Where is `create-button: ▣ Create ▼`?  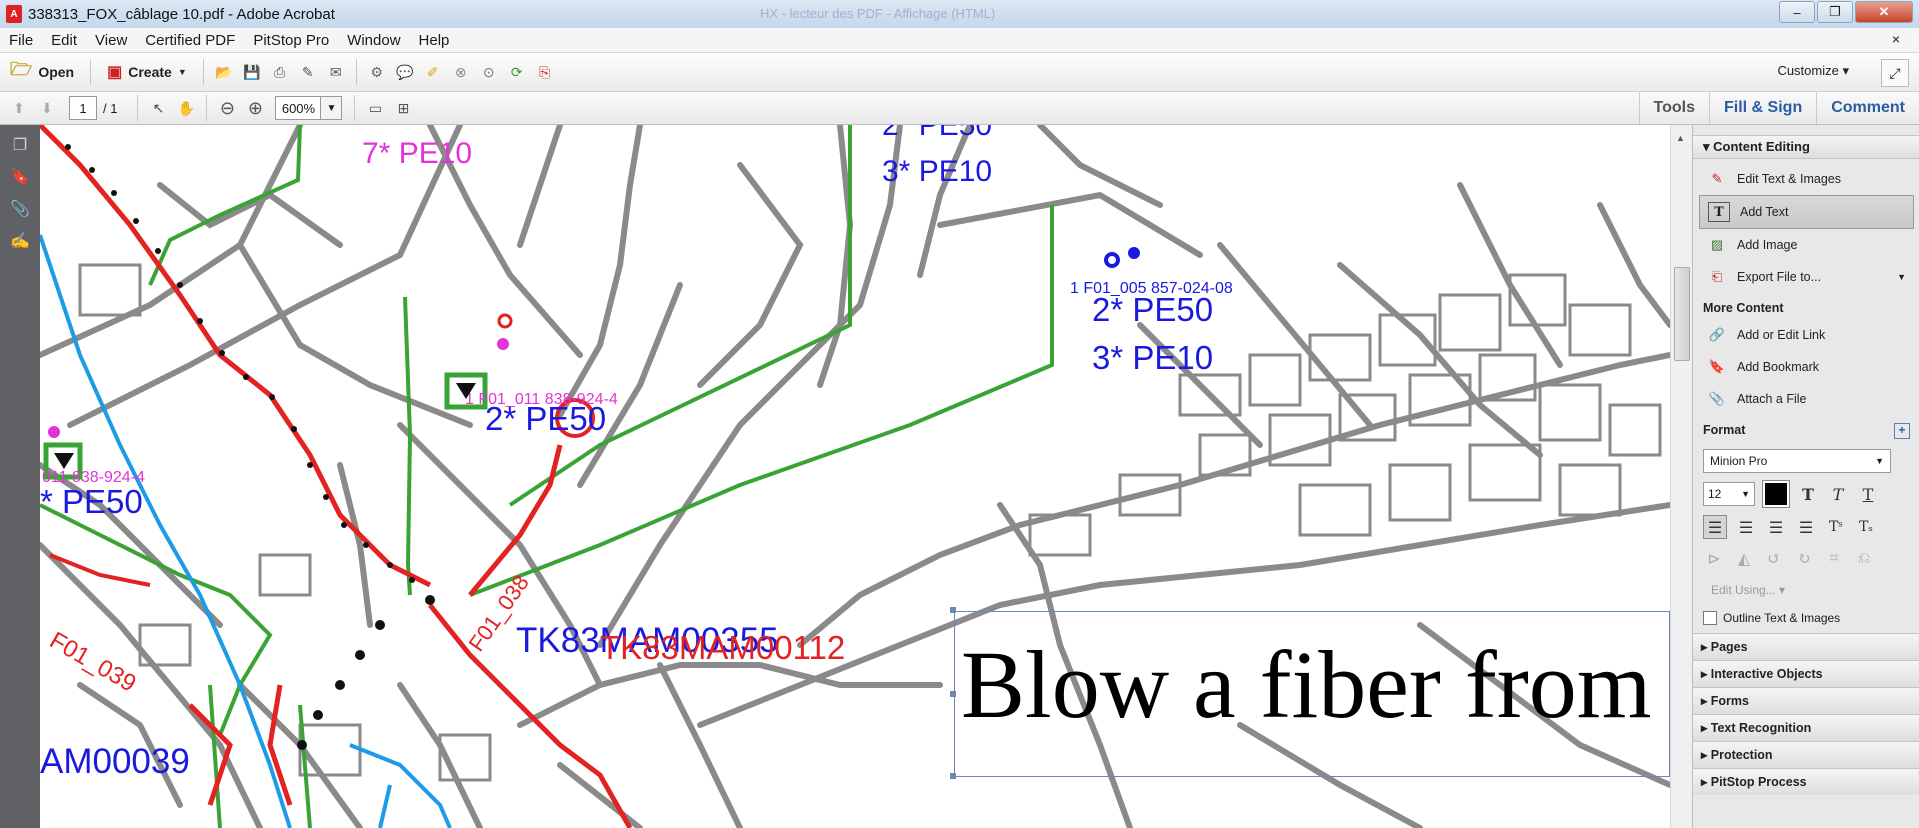
create-button: ▣ Create ▼ is located at coordinates (147, 72).